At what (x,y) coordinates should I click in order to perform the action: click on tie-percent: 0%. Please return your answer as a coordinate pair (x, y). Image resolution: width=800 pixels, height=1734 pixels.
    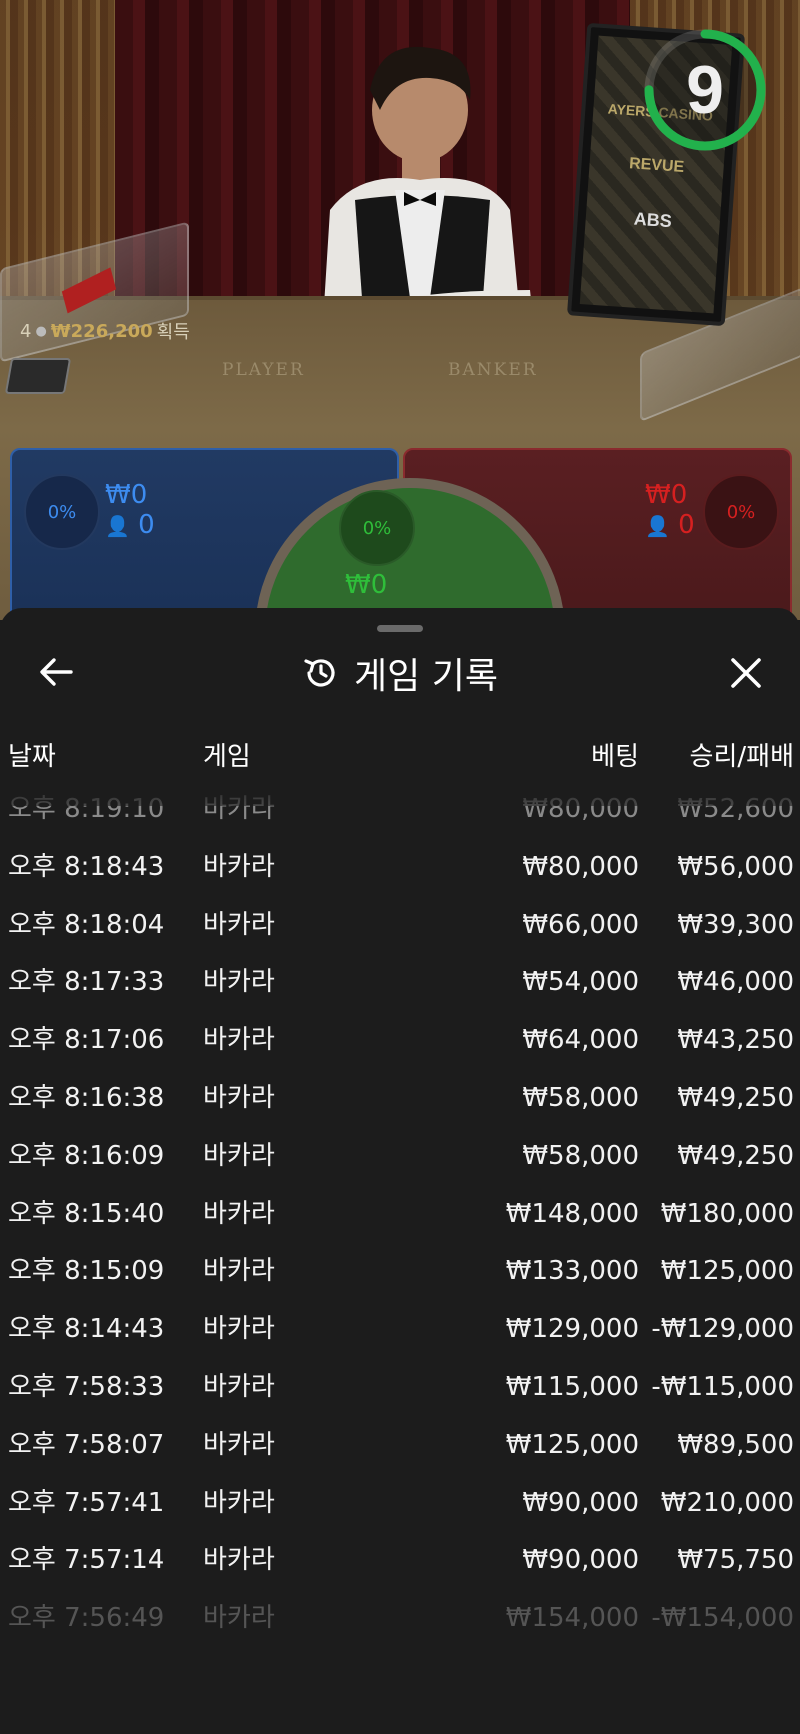
    Looking at the image, I should click on (377, 528).